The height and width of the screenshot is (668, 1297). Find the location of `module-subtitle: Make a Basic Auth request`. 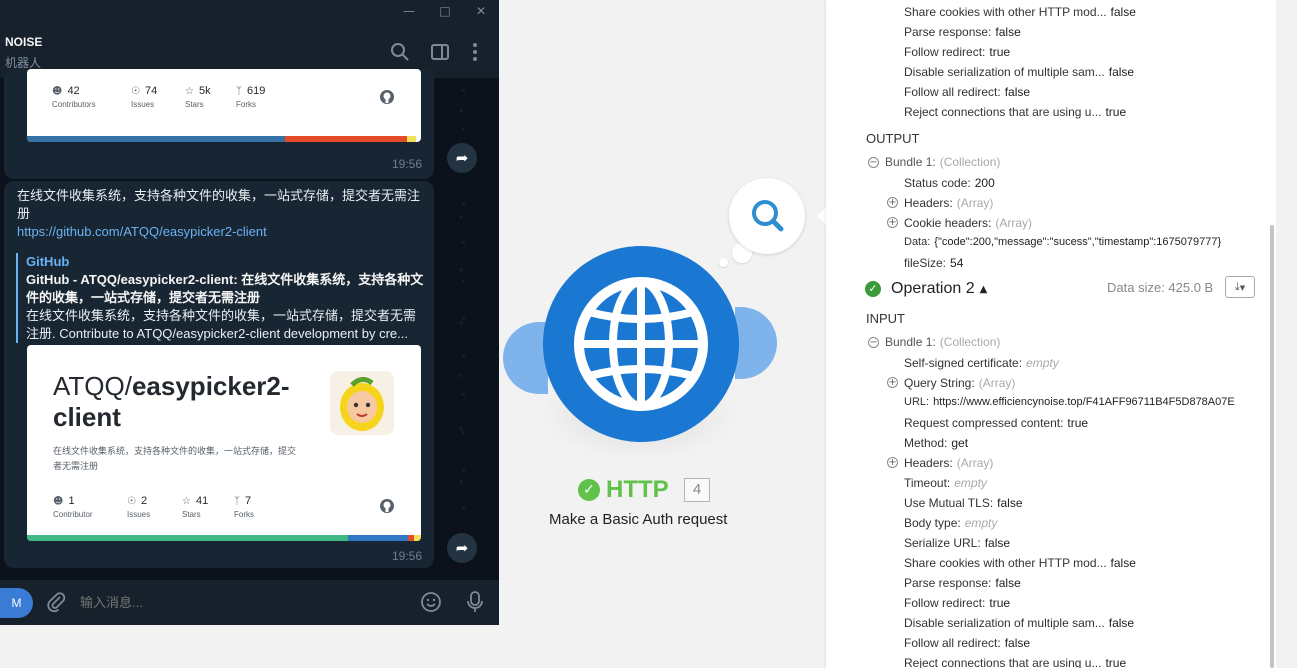

module-subtitle: Make a Basic Auth request is located at coordinates (638, 519).